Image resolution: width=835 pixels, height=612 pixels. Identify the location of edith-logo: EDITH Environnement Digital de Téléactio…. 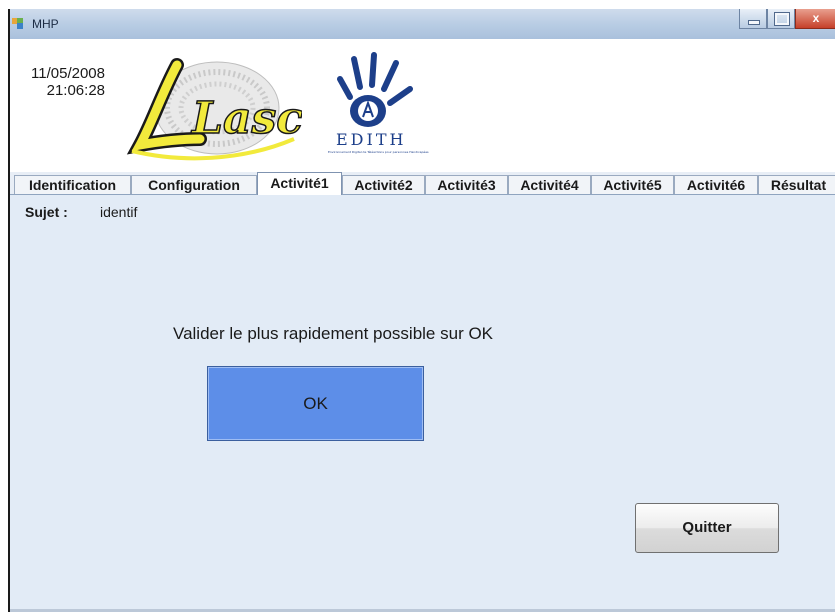
(378, 103).